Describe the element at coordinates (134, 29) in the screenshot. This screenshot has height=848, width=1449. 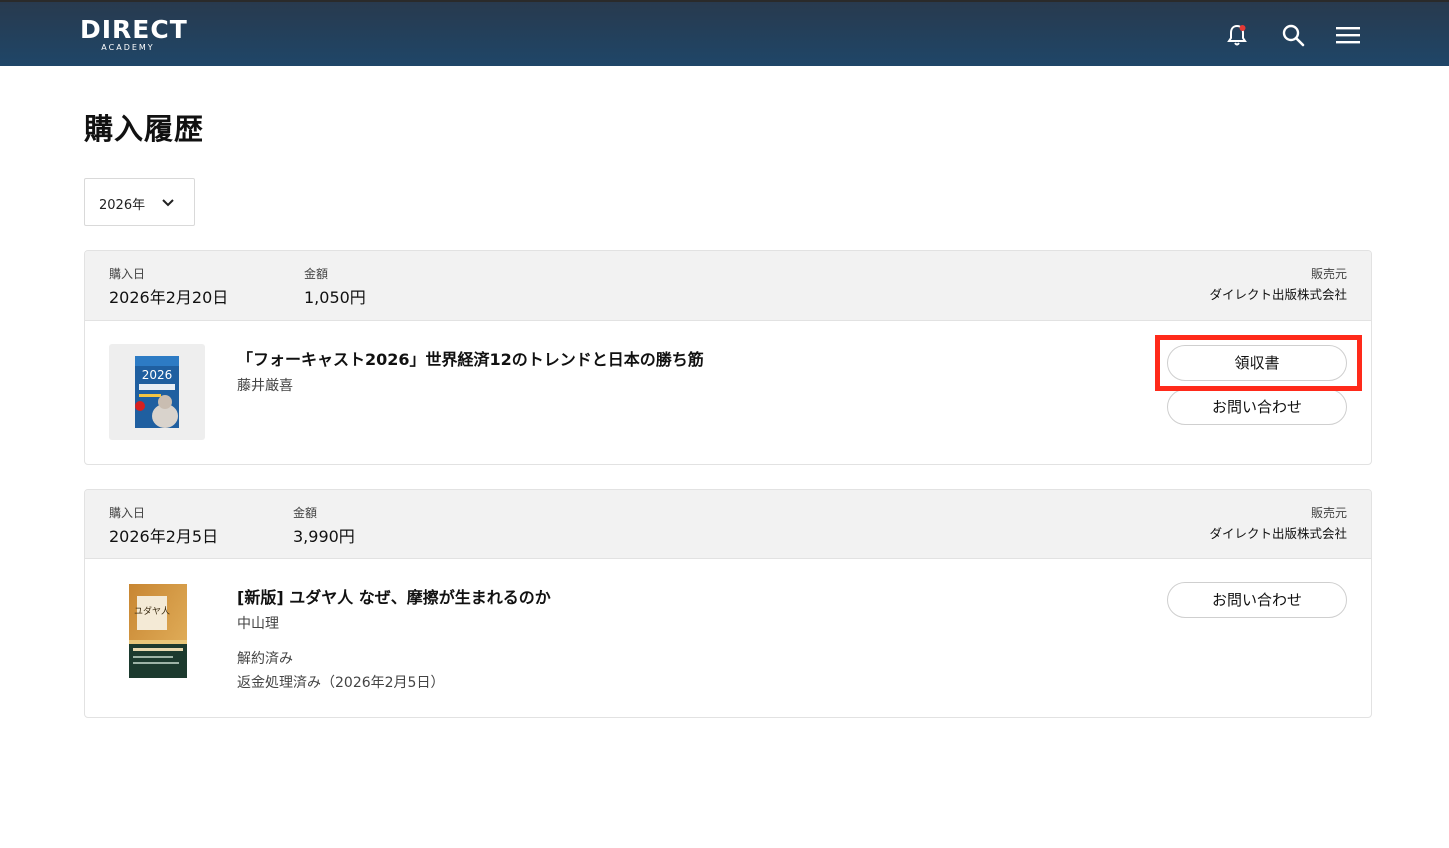
I see `logo-main-text: DIRECT` at that location.